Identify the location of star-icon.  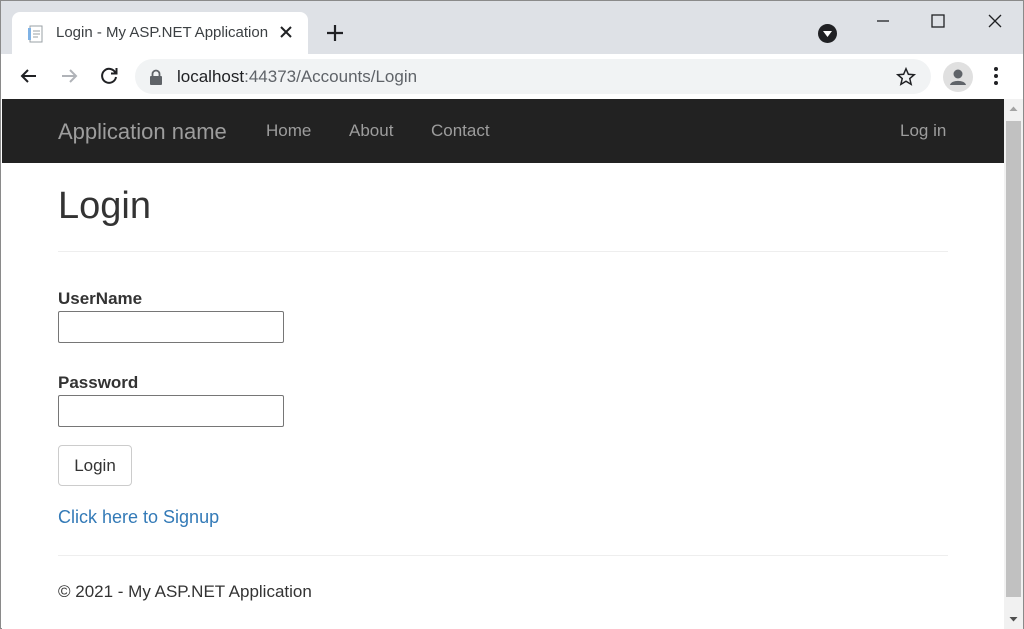
(906, 77).